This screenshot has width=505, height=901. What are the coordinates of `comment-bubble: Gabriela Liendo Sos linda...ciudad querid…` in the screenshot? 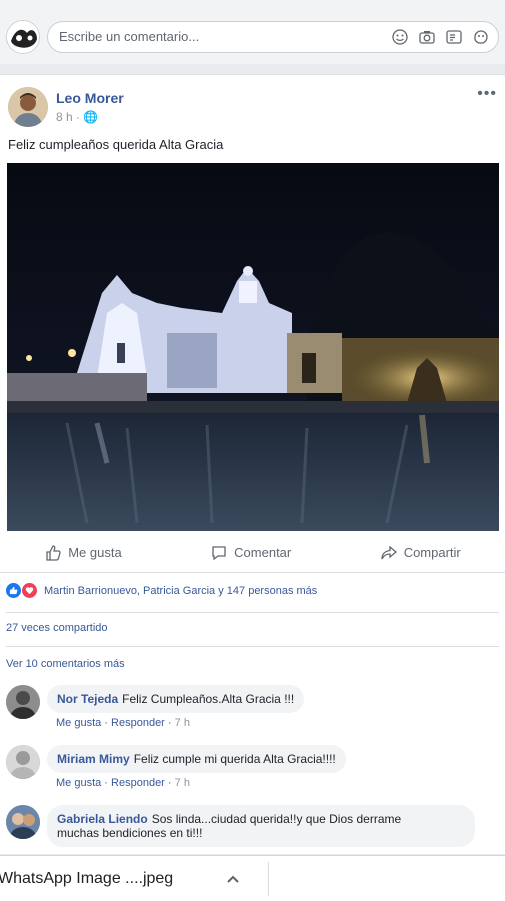 It's located at (261, 826).